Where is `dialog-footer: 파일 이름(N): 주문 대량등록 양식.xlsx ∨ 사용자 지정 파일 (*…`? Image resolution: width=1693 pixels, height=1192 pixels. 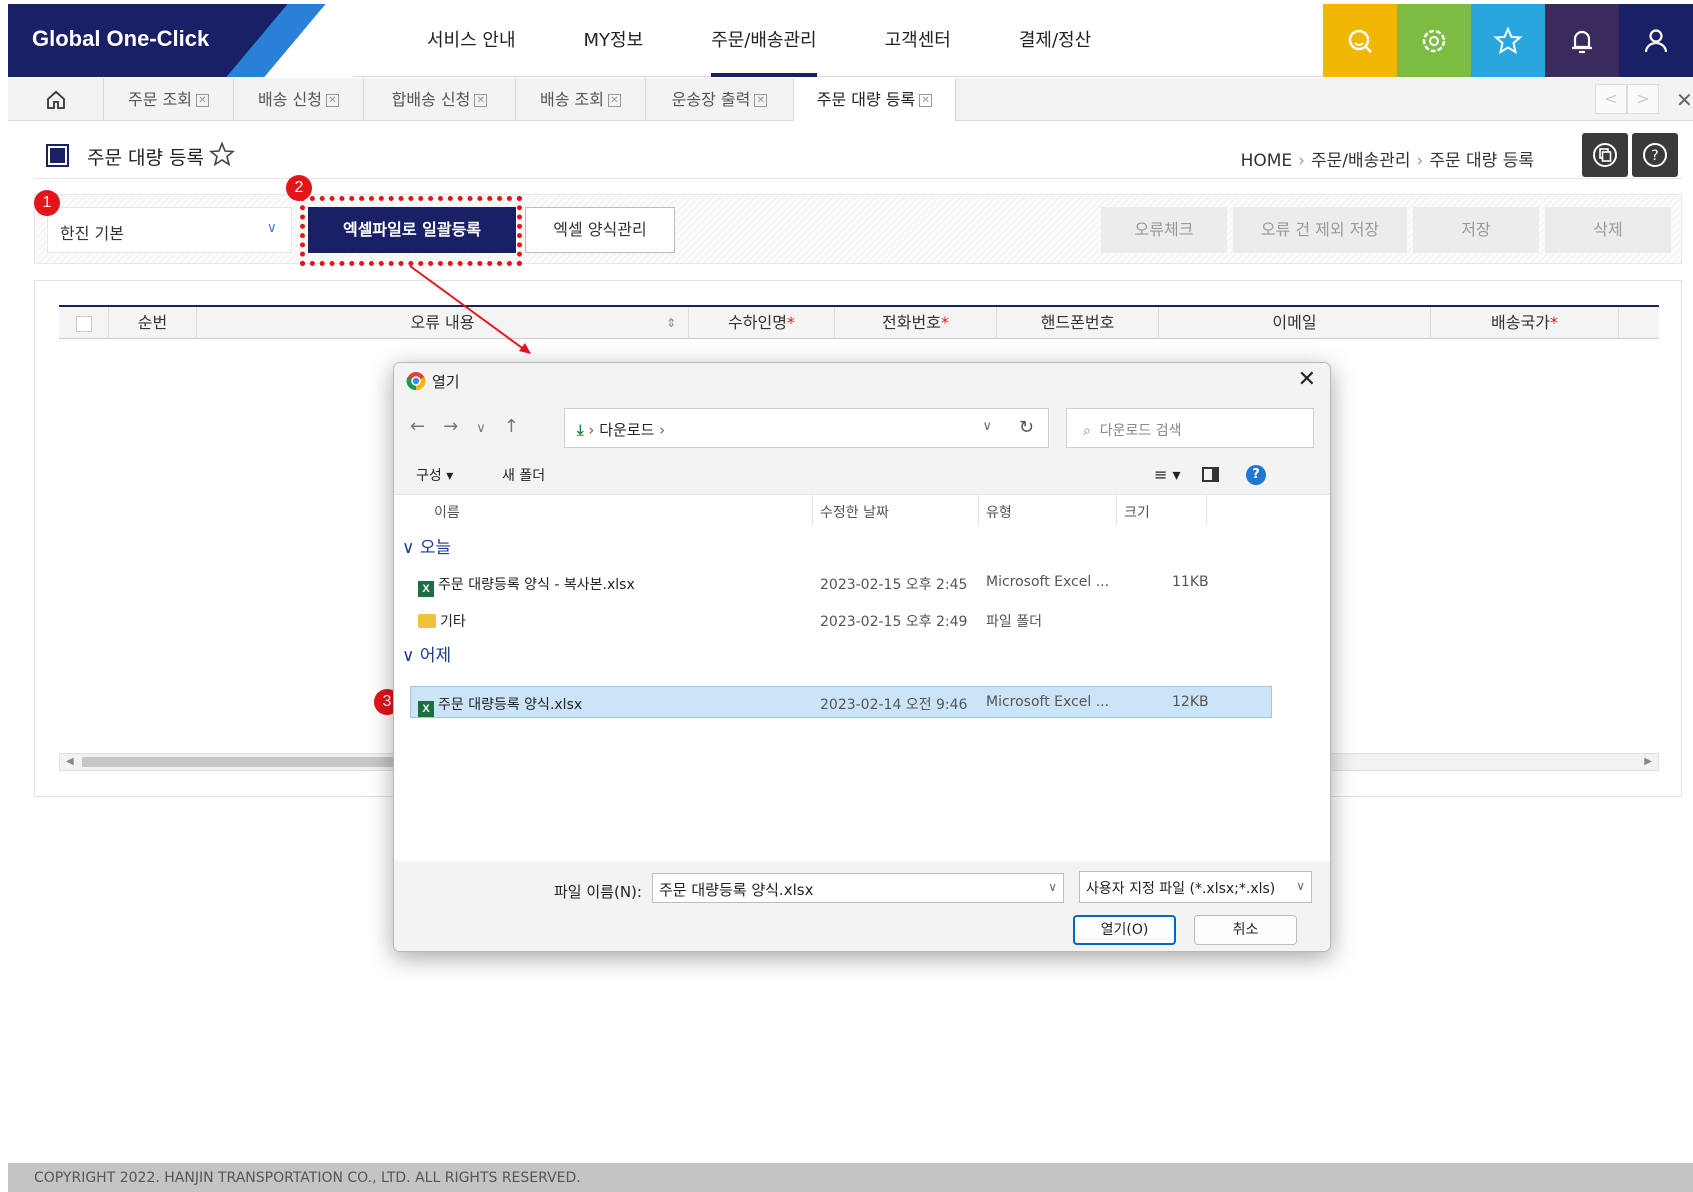 dialog-footer: 파일 이름(N): 주문 대량등록 양식.xlsx ∨ 사용자 지정 파일 (*… is located at coordinates (862, 906).